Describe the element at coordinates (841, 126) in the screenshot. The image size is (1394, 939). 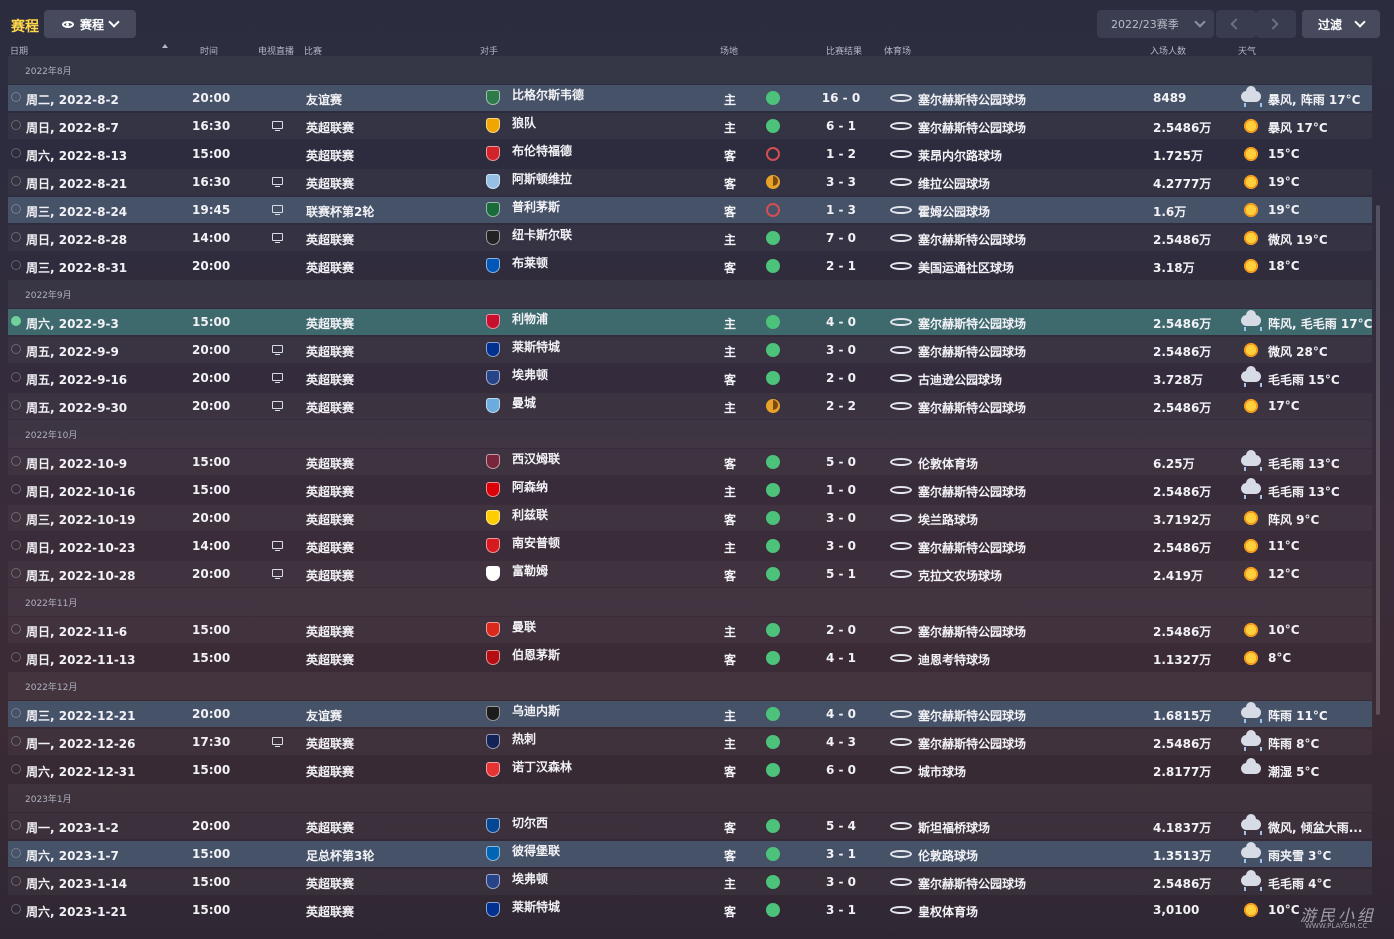
I see `match-score: 6 - 1` at that location.